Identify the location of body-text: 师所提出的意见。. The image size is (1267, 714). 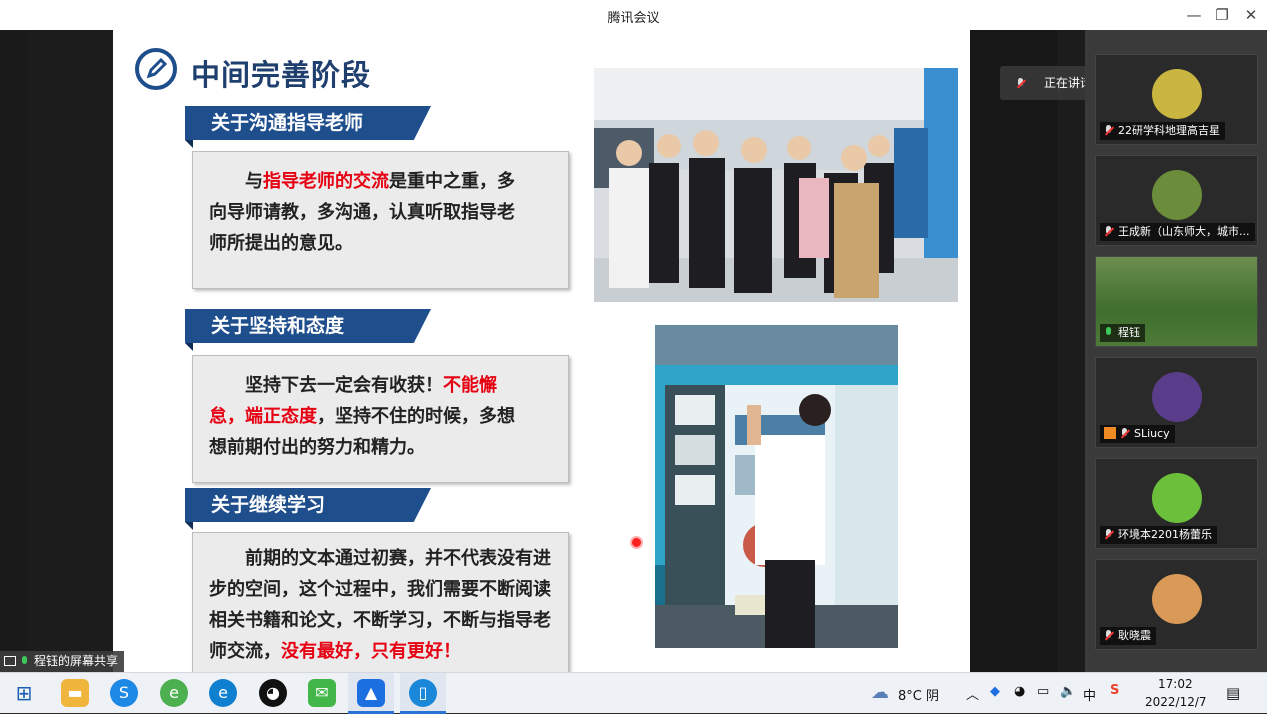
(281, 243).